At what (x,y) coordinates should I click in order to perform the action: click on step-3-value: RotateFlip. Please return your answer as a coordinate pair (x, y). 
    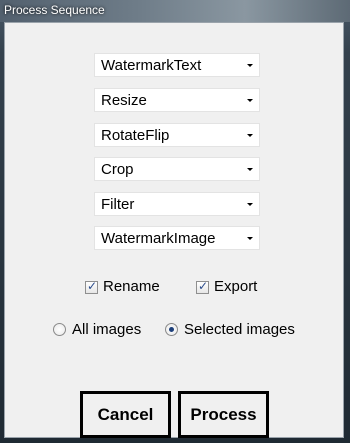
    Looking at the image, I should click on (135, 135).